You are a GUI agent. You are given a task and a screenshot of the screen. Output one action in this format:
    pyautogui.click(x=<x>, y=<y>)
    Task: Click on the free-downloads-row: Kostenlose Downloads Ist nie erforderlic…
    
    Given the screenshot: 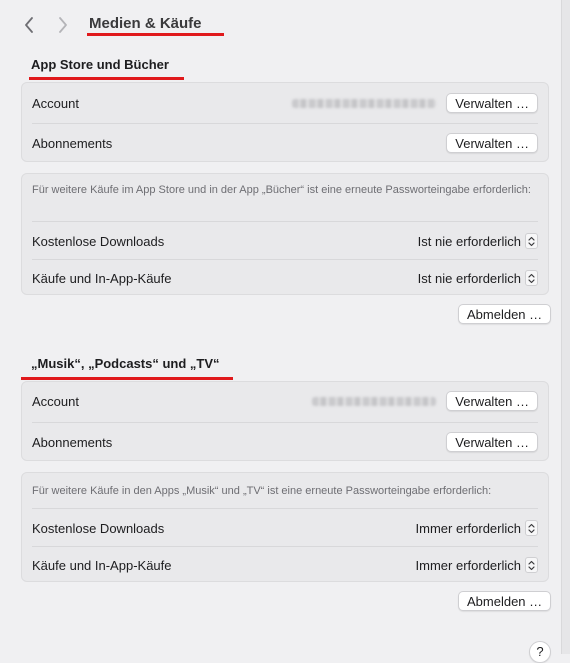 What is the action you would take?
    pyautogui.click(x=285, y=241)
    